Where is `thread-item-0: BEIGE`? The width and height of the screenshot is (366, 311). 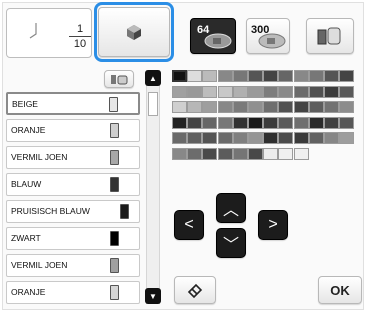 thread-item-0: BEIGE is located at coordinates (73, 103).